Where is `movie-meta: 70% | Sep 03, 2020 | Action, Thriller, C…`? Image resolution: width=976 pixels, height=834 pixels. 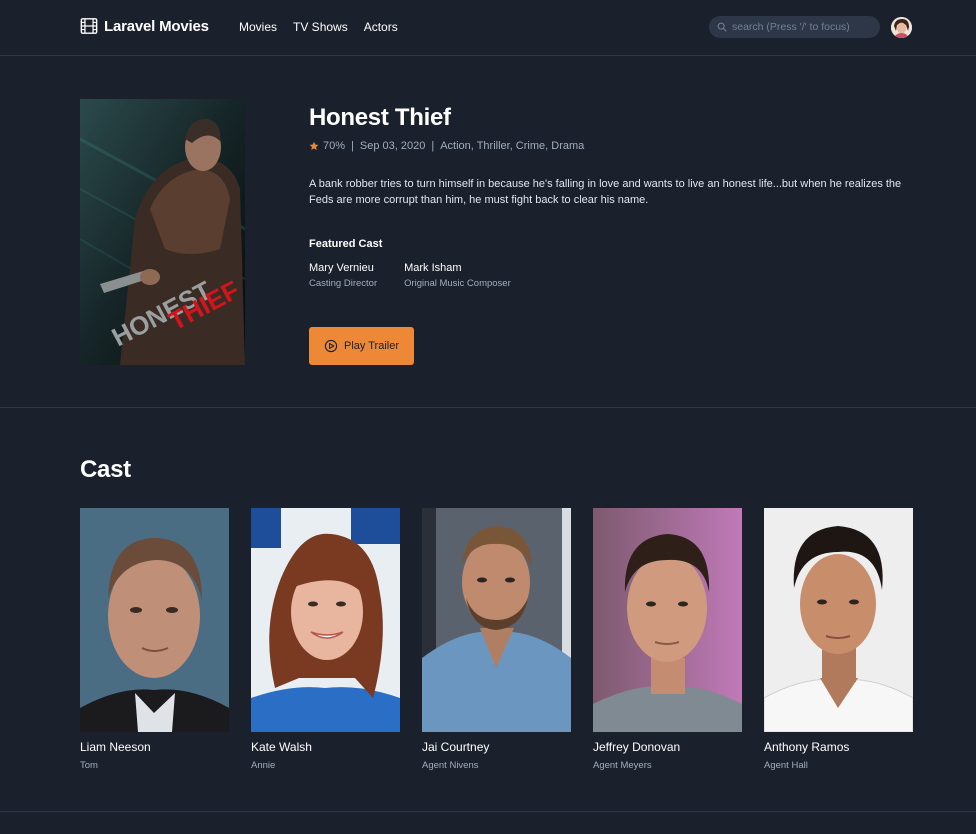
movie-meta: 70% | Sep 03, 2020 | Action, Thriller, C… is located at coordinates (609, 146).